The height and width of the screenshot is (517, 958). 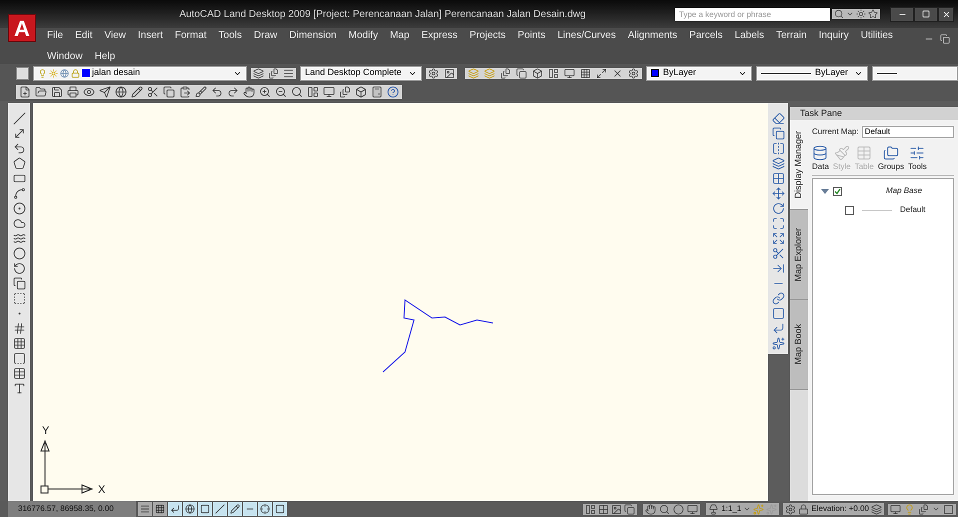 I want to click on maximize-button, so click(x=926, y=14).